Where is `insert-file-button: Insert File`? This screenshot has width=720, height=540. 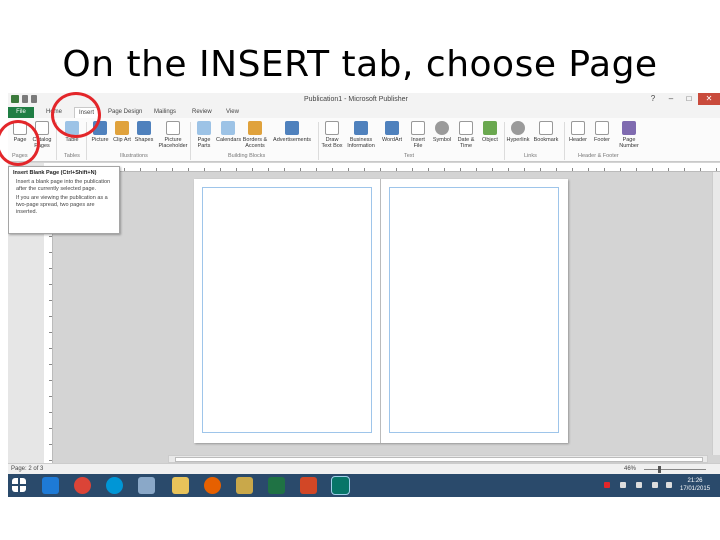
insert-file-button: Insert File is located at coordinates (418, 135).